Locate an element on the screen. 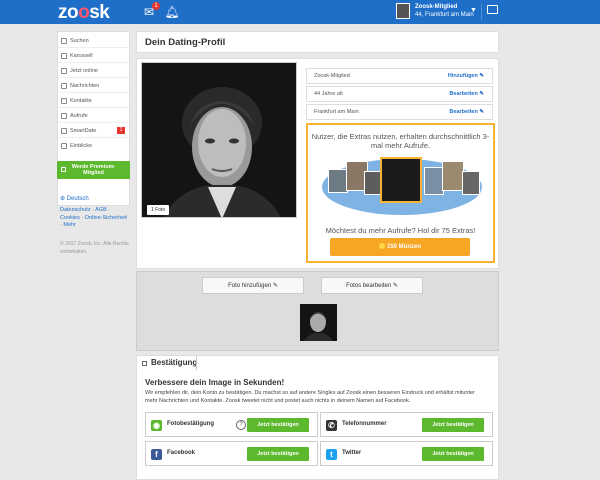 This screenshot has height=480, width=600. language-label: Deutsch is located at coordinates (77, 199).